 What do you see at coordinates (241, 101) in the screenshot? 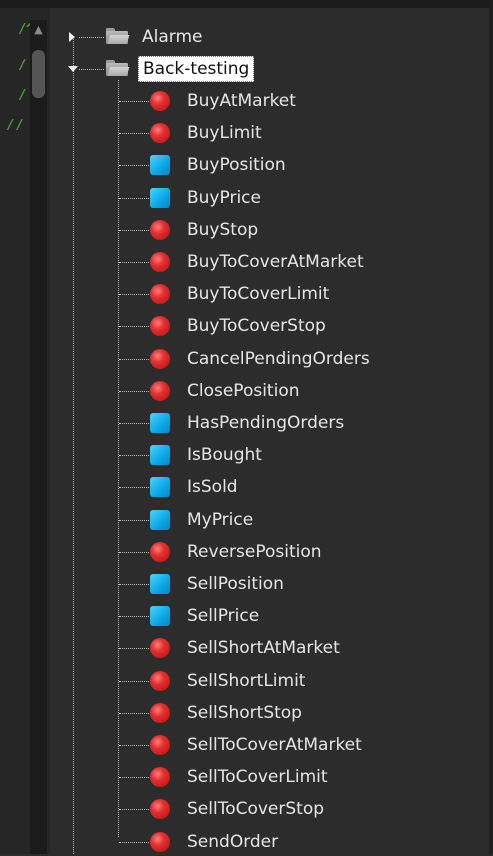
I see `tree-item-label: BuyAtMarket` at bounding box center [241, 101].